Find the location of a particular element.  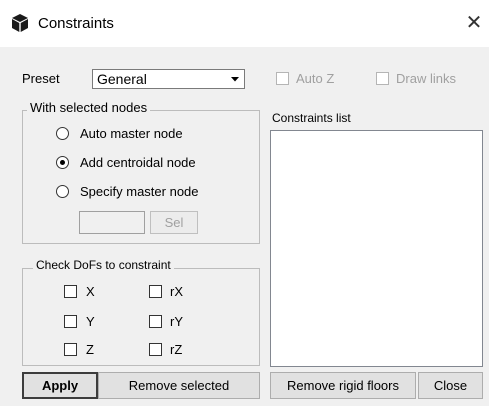

dof-rx-checkbox is located at coordinates (155, 291).